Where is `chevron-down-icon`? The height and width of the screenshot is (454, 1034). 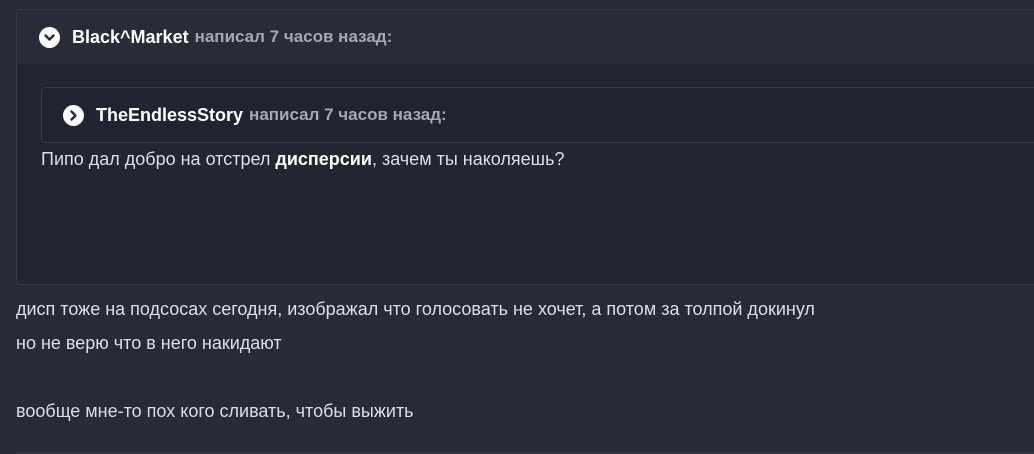 chevron-down-icon is located at coordinates (49, 37).